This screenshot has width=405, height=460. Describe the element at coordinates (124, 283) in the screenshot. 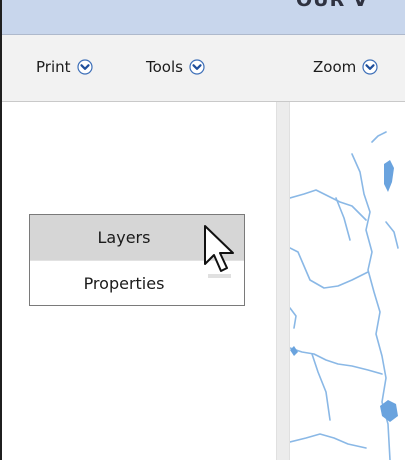

I see `menu-item-label: Properties` at that location.